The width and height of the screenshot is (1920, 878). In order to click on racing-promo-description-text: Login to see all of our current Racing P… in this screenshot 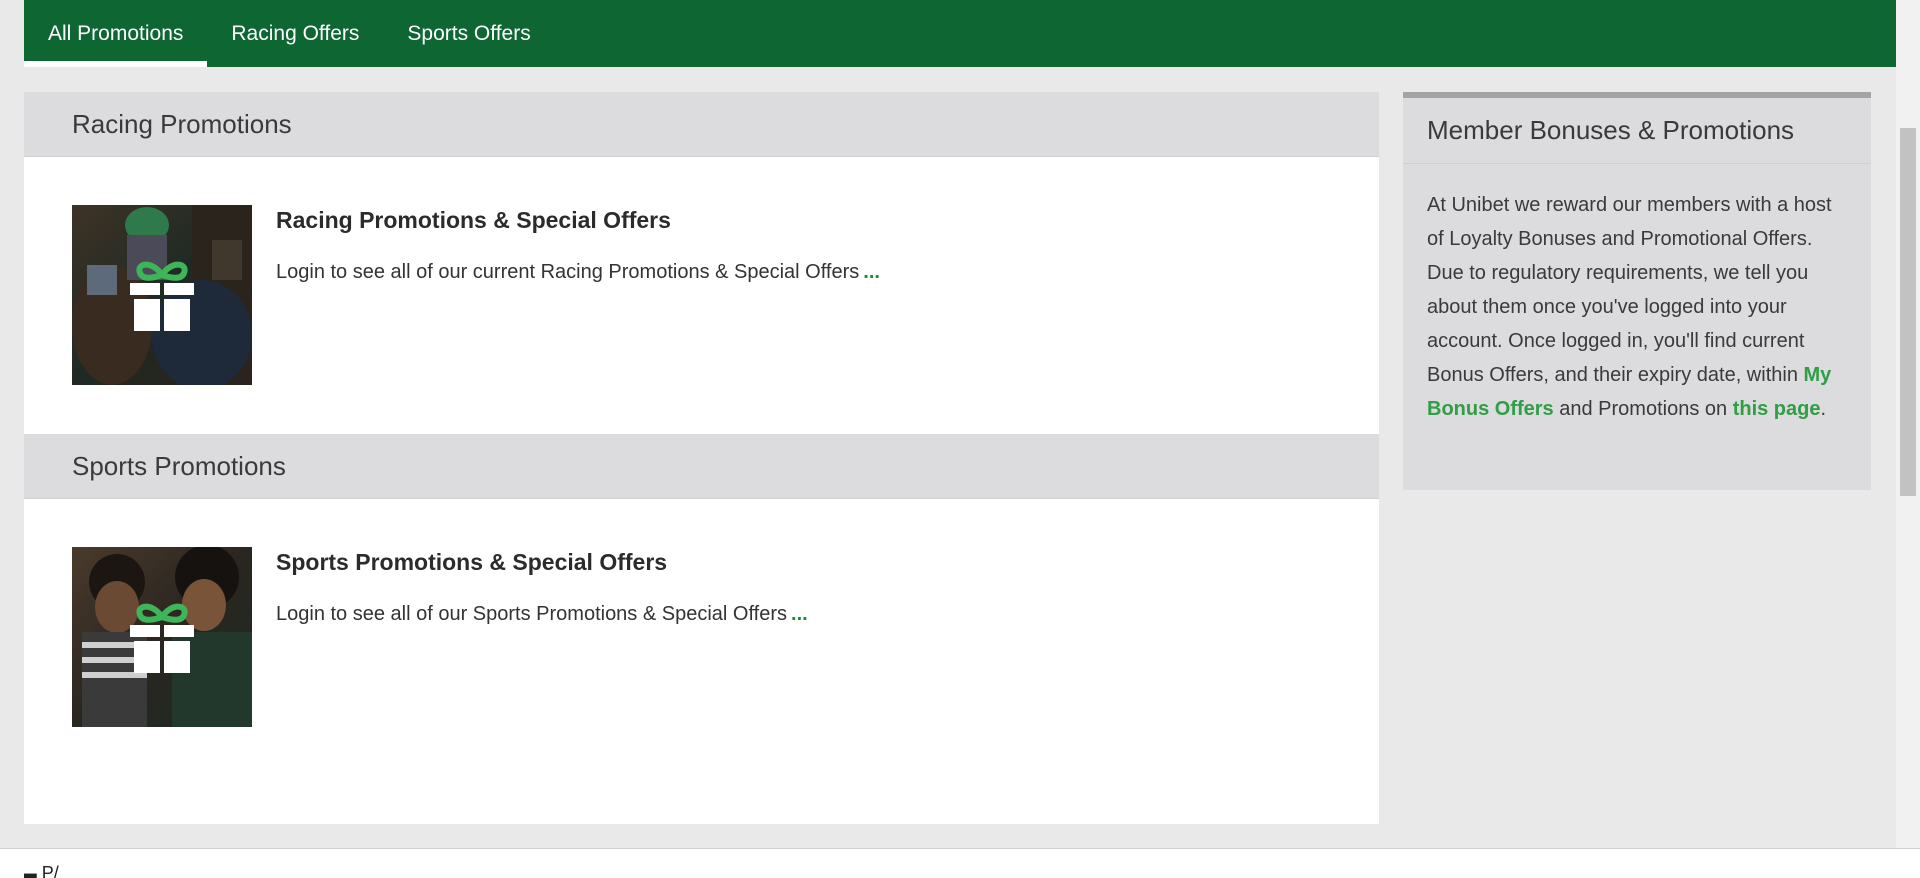, I will do `click(568, 272)`.